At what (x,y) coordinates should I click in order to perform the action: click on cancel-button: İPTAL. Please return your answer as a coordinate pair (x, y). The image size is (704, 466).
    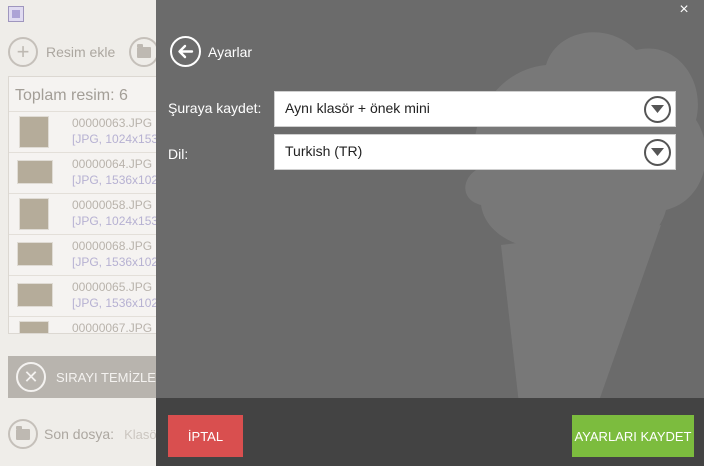
    Looking at the image, I should click on (205, 436).